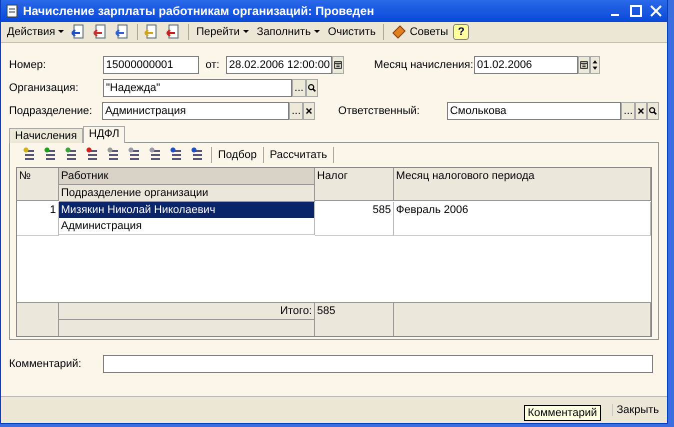 This screenshot has width=674, height=427. What do you see at coordinates (104, 134) in the screenshot?
I see `tab: НДФЛ` at bounding box center [104, 134].